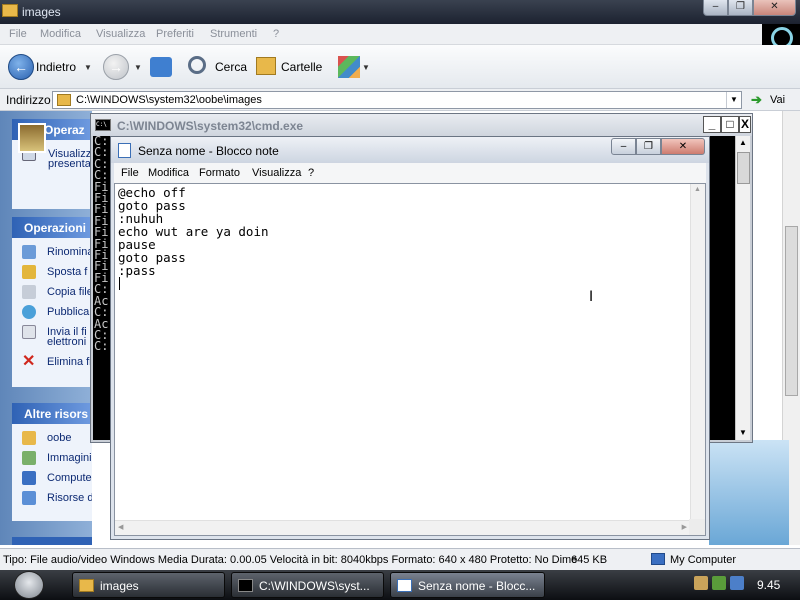  What do you see at coordinates (175, 34) in the screenshot?
I see `menu-preferiti: Preferiti` at bounding box center [175, 34].